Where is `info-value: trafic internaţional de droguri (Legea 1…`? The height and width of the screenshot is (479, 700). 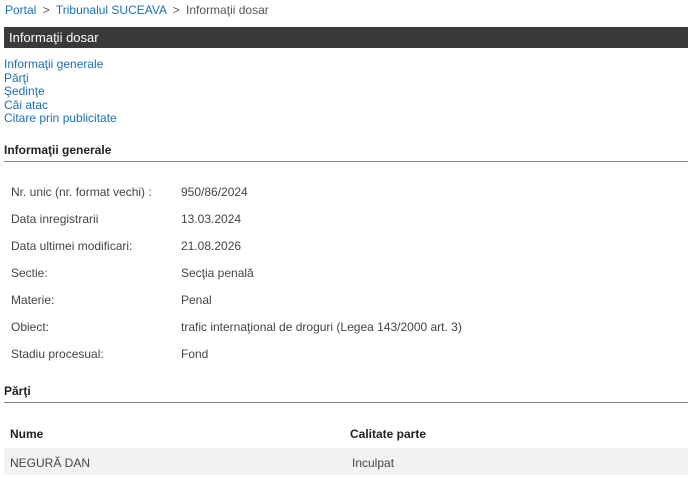
info-value: trafic internaţional de droguri (Legea 1… is located at coordinates (321, 327).